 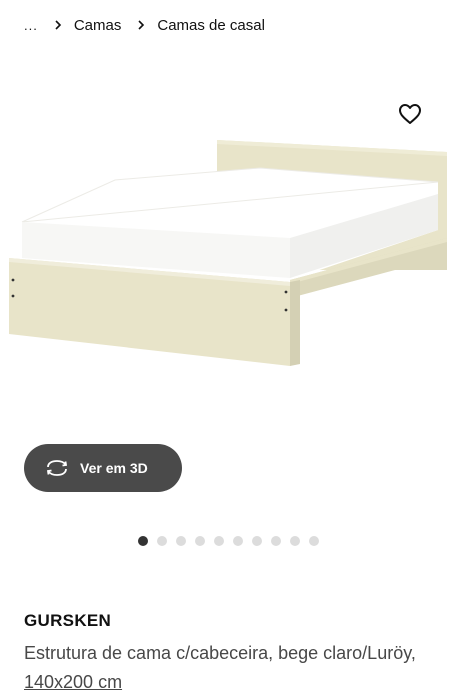 What do you see at coordinates (68, 620) in the screenshot?
I see `product-name: GURSKEN` at bounding box center [68, 620].